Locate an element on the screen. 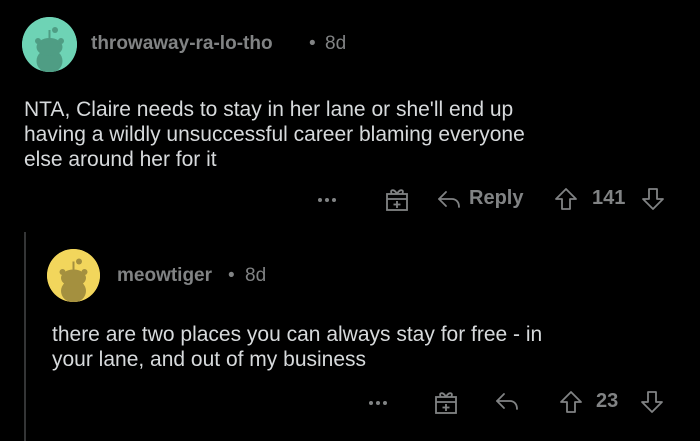 Image resolution: width=700 pixels, height=441 pixels. comment-author: throwaway-ra-lo-tho is located at coordinates (182, 44).